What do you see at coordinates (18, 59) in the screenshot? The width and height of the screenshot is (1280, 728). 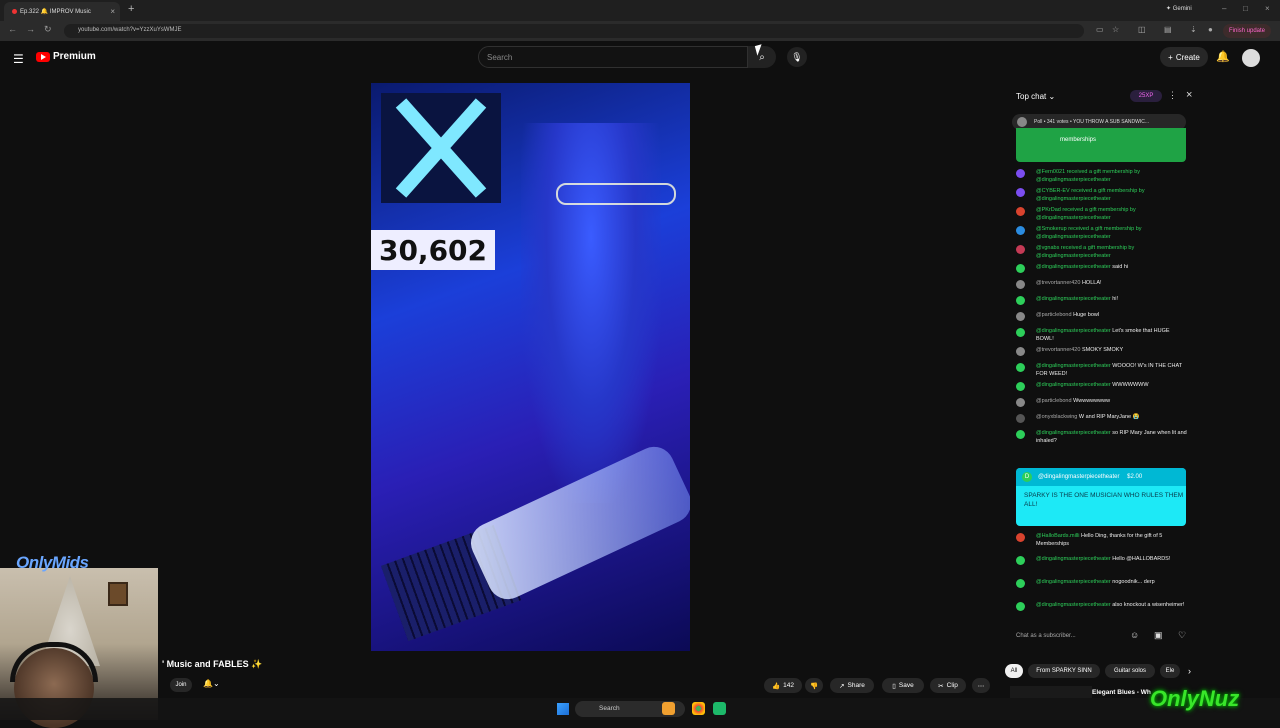 I see `menu-icon: ☰` at bounding box center [18, 59].